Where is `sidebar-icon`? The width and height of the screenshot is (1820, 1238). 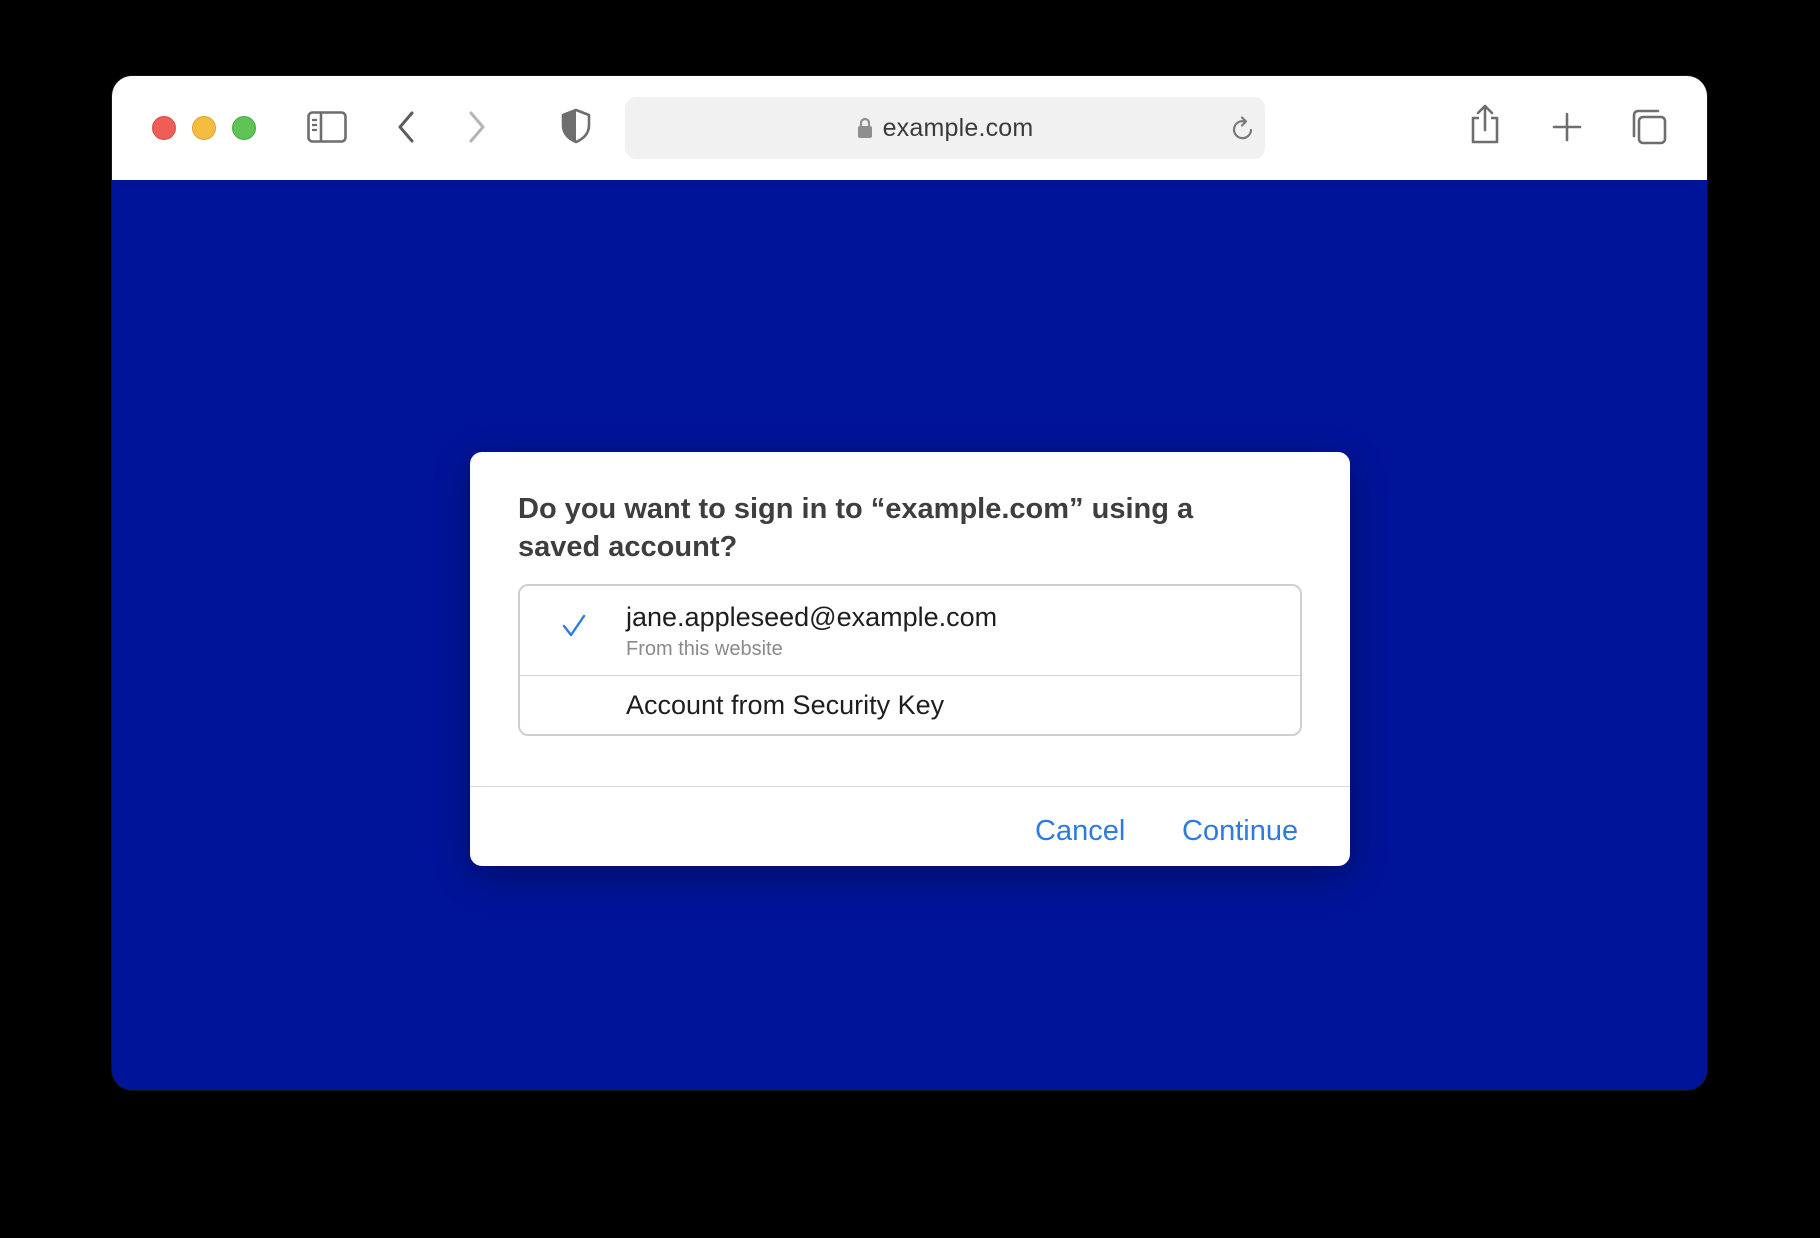 sidebar-icon is located at coordinates (327, 127).